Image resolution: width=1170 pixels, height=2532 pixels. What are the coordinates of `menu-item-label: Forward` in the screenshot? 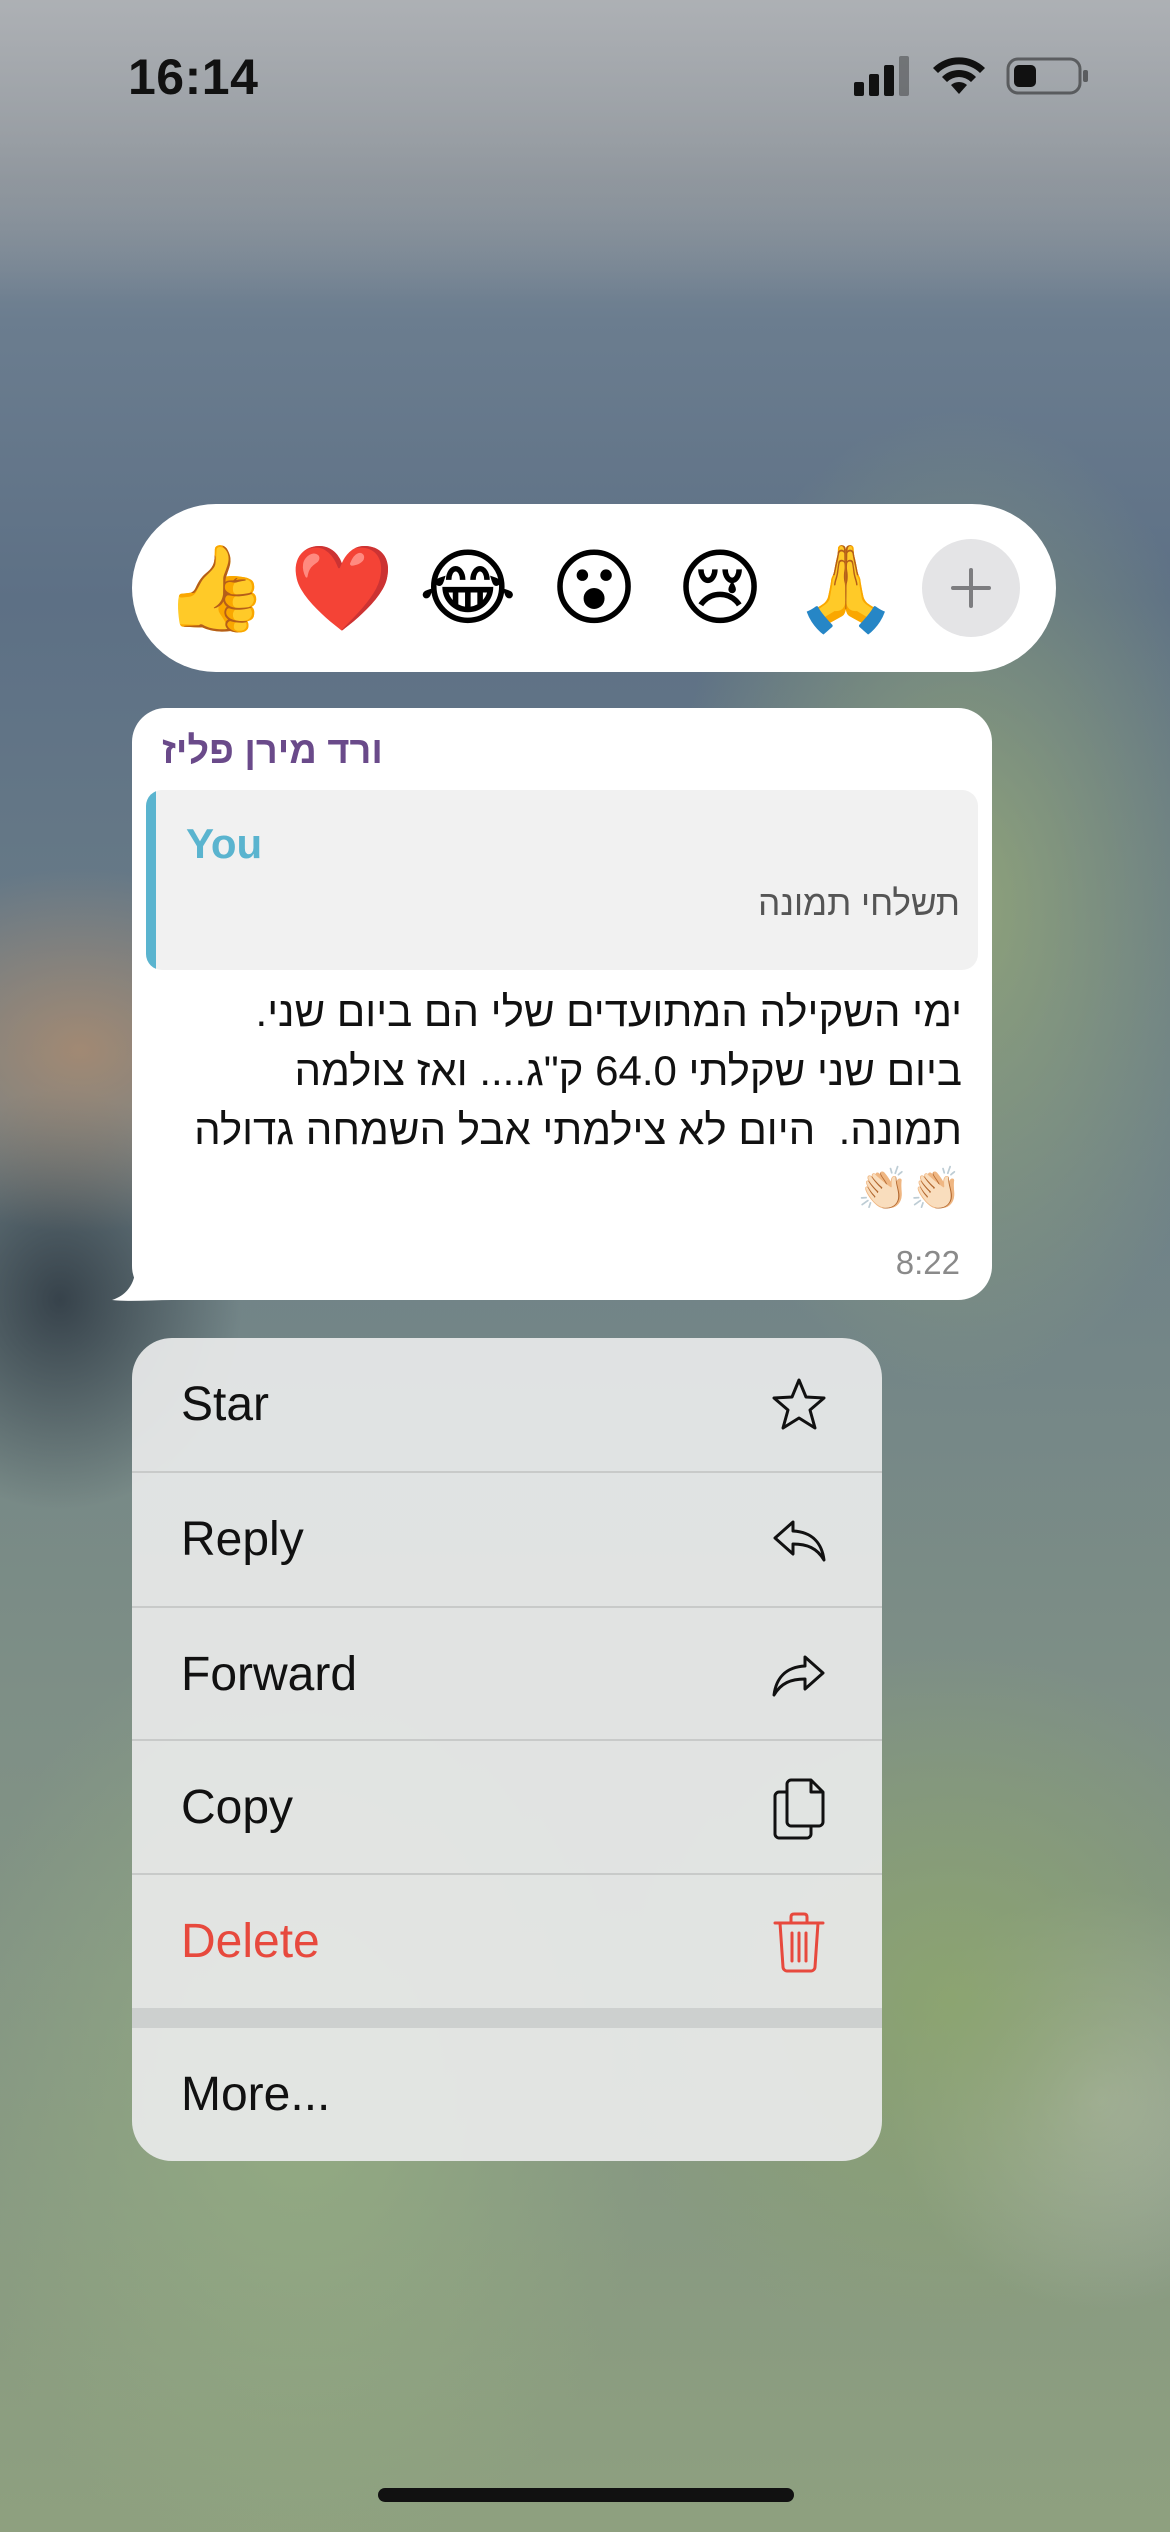 It's located at (269, 1674).